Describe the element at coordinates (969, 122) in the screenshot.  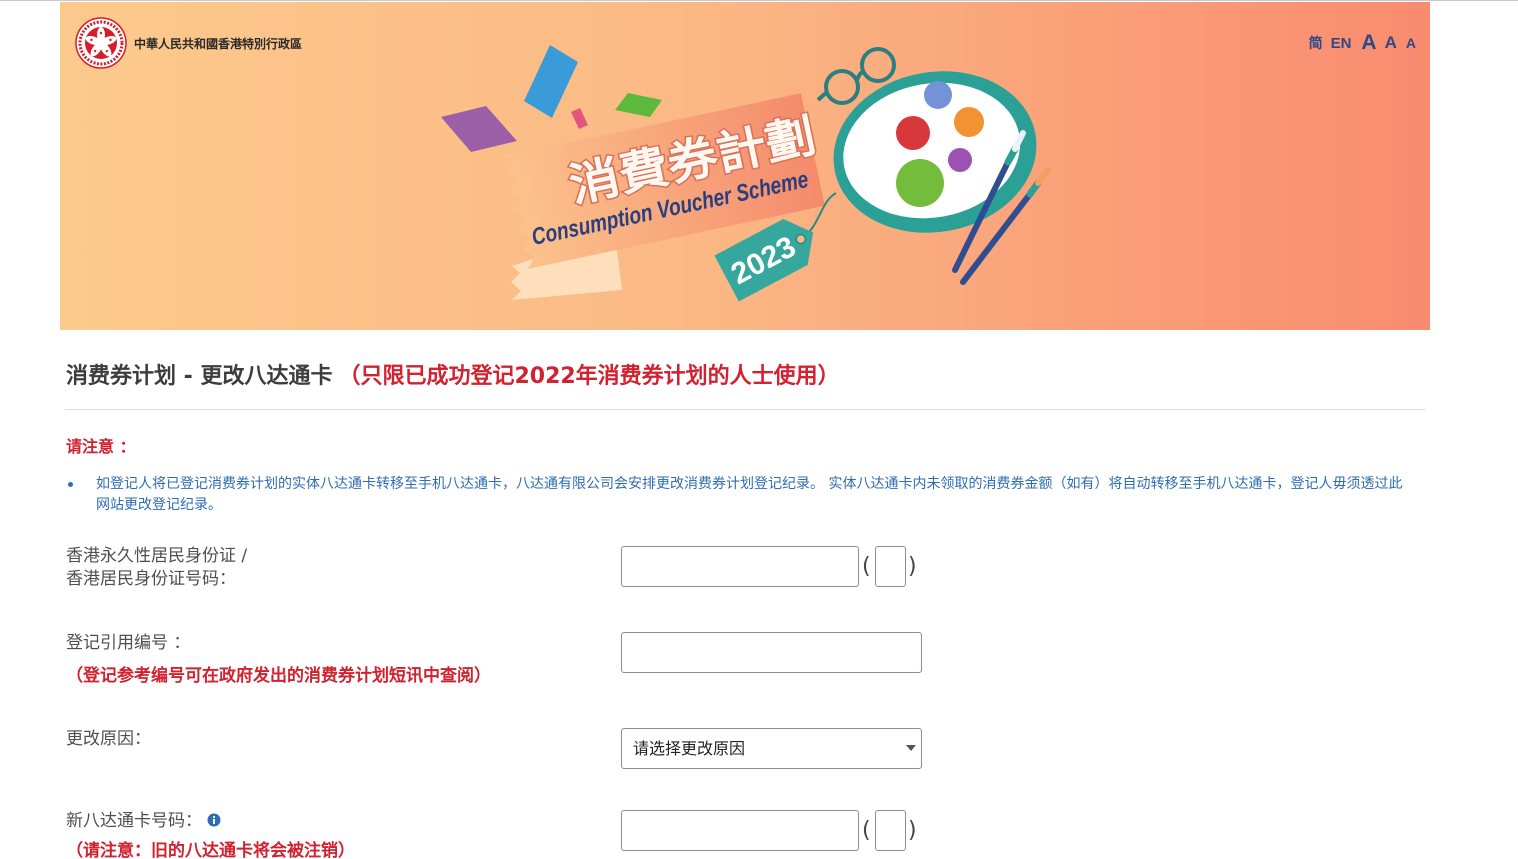
I see `paint-blob-orange` at that location.